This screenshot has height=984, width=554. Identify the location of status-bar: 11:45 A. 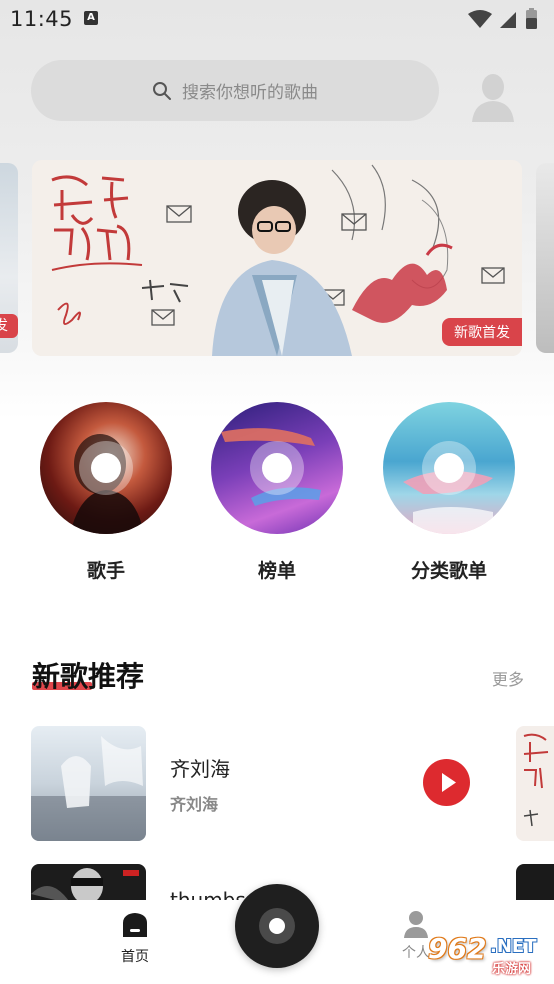
(277, 19).